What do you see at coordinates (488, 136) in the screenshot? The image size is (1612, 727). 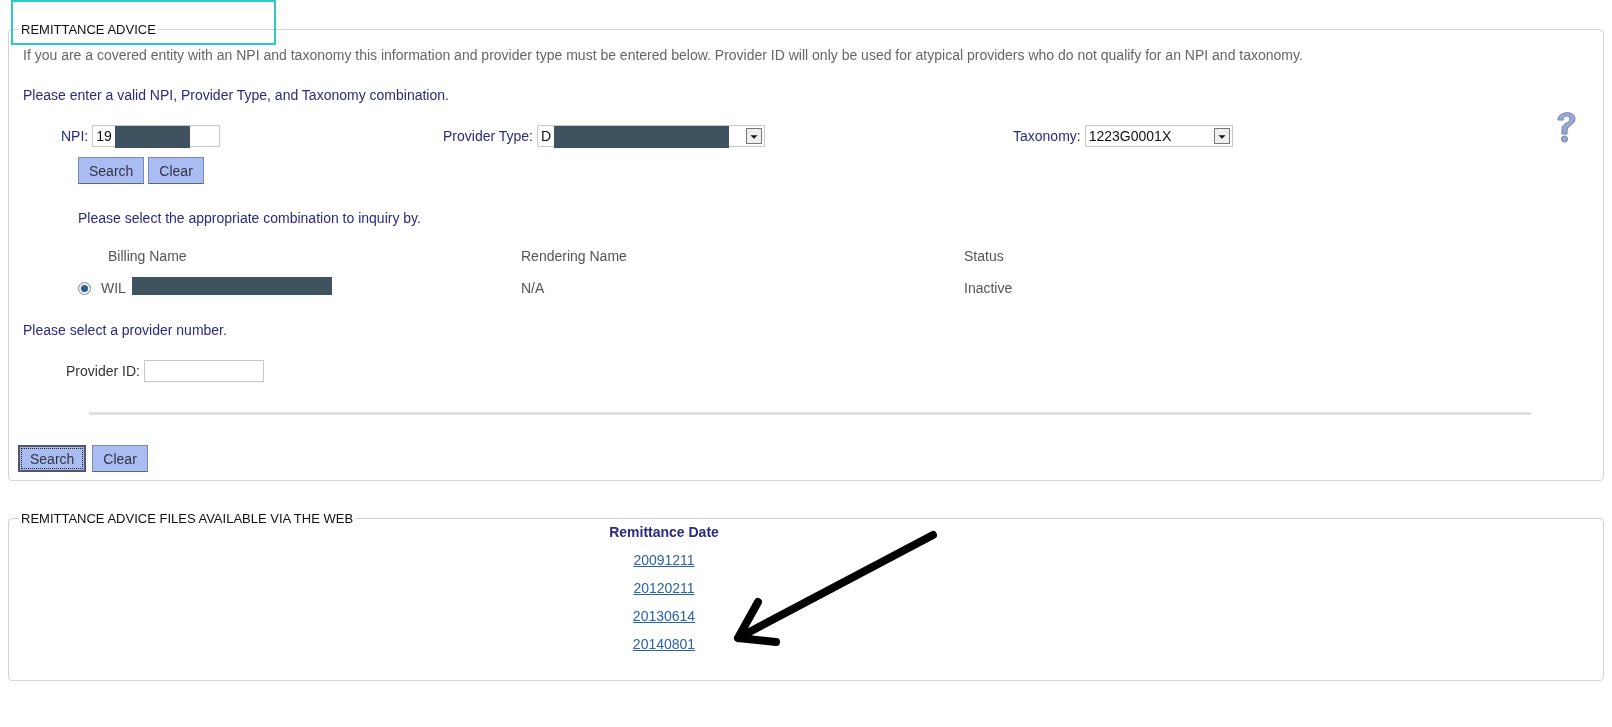 I see `field-label: Provider Type:` at bounding box center [488, 136].